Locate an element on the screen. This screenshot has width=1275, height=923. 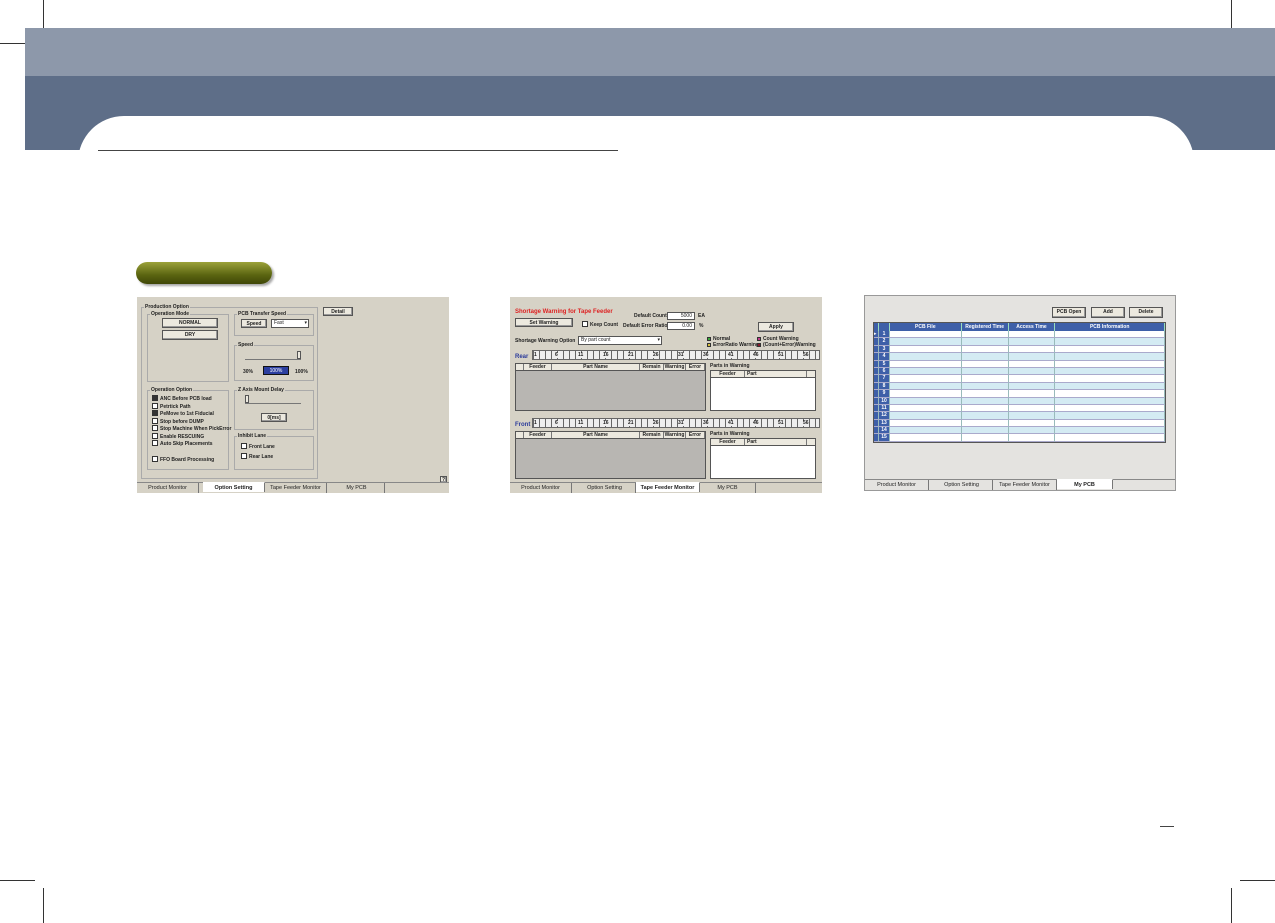
ruler-tick: 31 is located at coordinates (681, 355).